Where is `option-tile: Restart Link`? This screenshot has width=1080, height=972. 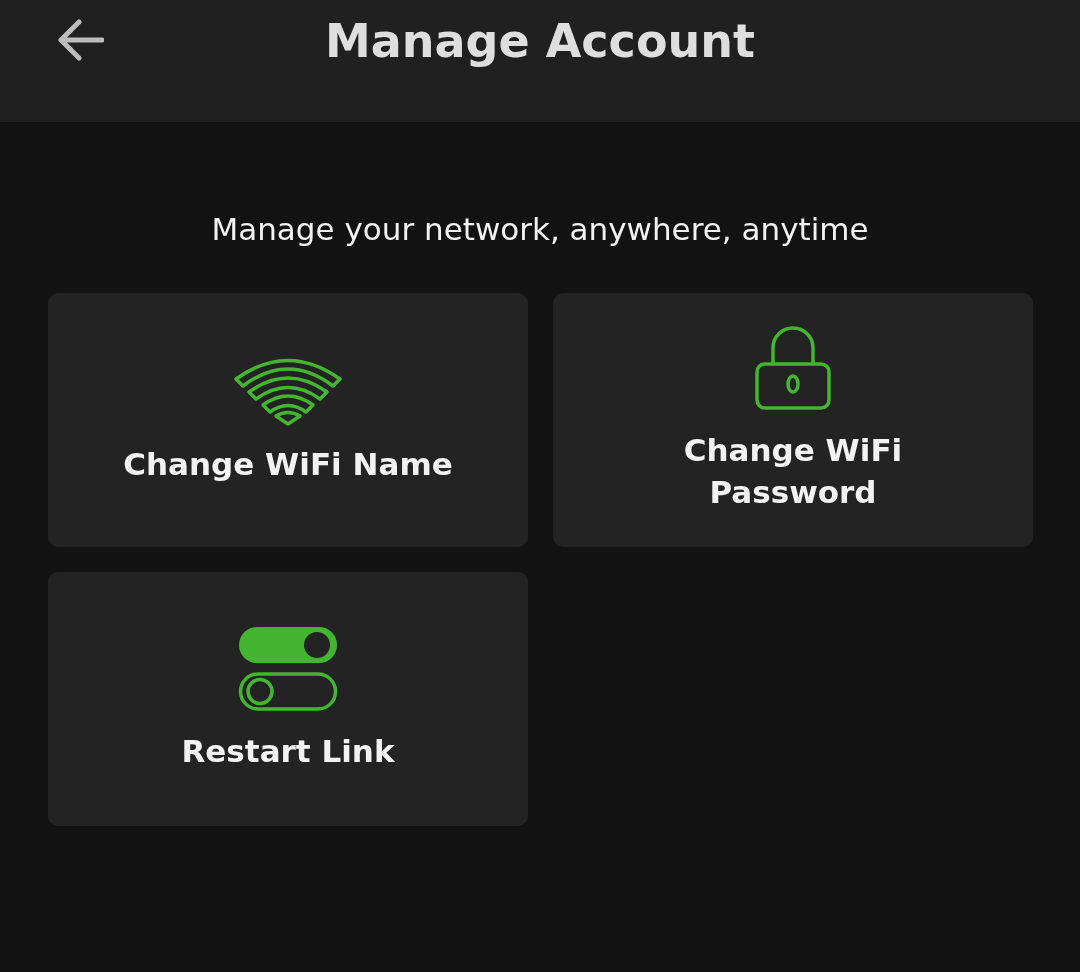
option-tile: Restart Link is located at coordinates (288, 698).